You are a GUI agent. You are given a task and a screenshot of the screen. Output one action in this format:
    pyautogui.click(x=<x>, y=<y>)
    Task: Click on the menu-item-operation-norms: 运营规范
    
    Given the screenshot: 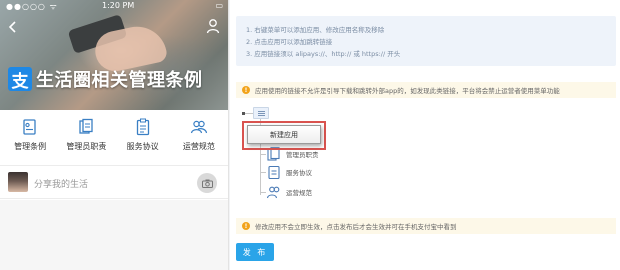 What is the action you would take?
    pyautogui.click(x=198, y=137)
    